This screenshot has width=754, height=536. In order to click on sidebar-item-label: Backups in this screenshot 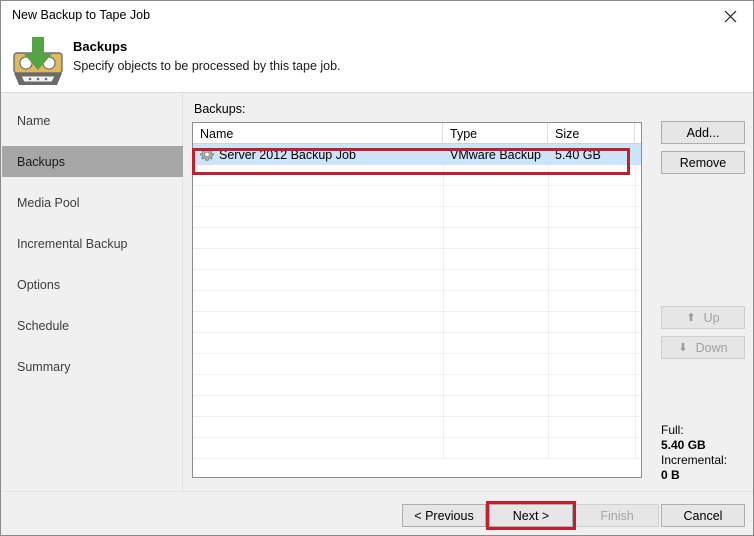, I will do `click(41, 161)`.